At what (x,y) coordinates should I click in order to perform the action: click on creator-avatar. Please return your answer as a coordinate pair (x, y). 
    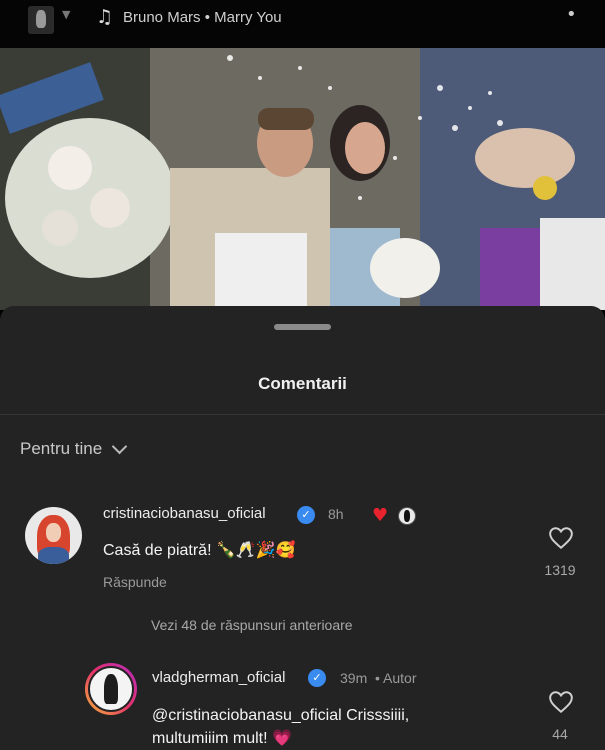
    Looking at the image, I should click on (41, 20).